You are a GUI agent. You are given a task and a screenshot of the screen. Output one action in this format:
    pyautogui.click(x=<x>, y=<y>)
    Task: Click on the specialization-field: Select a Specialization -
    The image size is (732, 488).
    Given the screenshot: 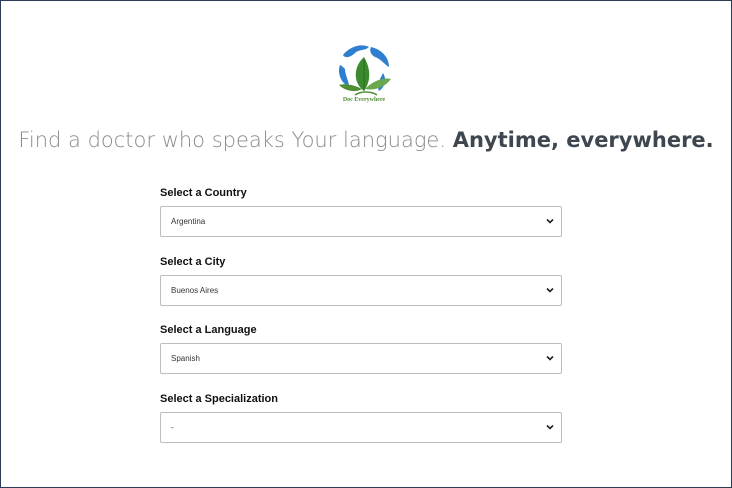 What is the action you would take?
    pyautogui.click(x=361, y=417)
    